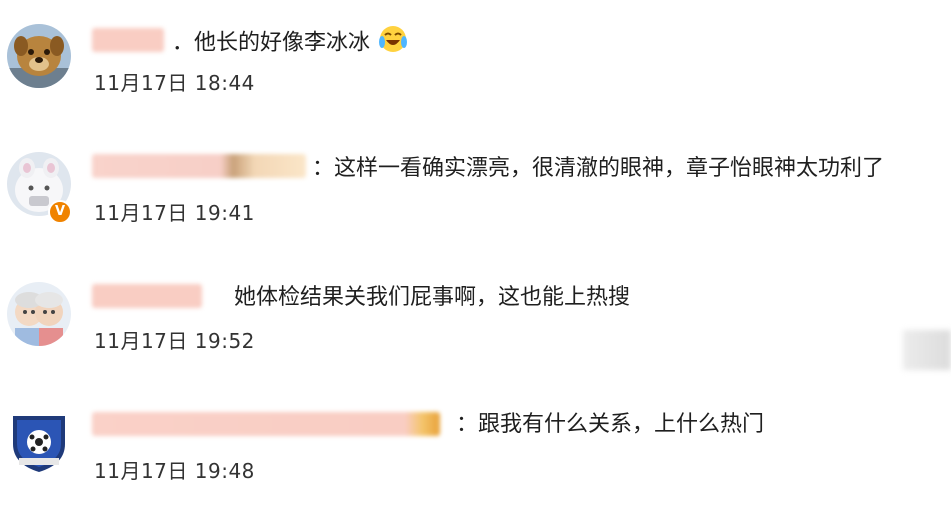 This screenshot has height=506, width=951. Describe the element at coordinates (174, 471) in the screenshot. I see `comment-timestamp: 11月17日 19:48` at that location.